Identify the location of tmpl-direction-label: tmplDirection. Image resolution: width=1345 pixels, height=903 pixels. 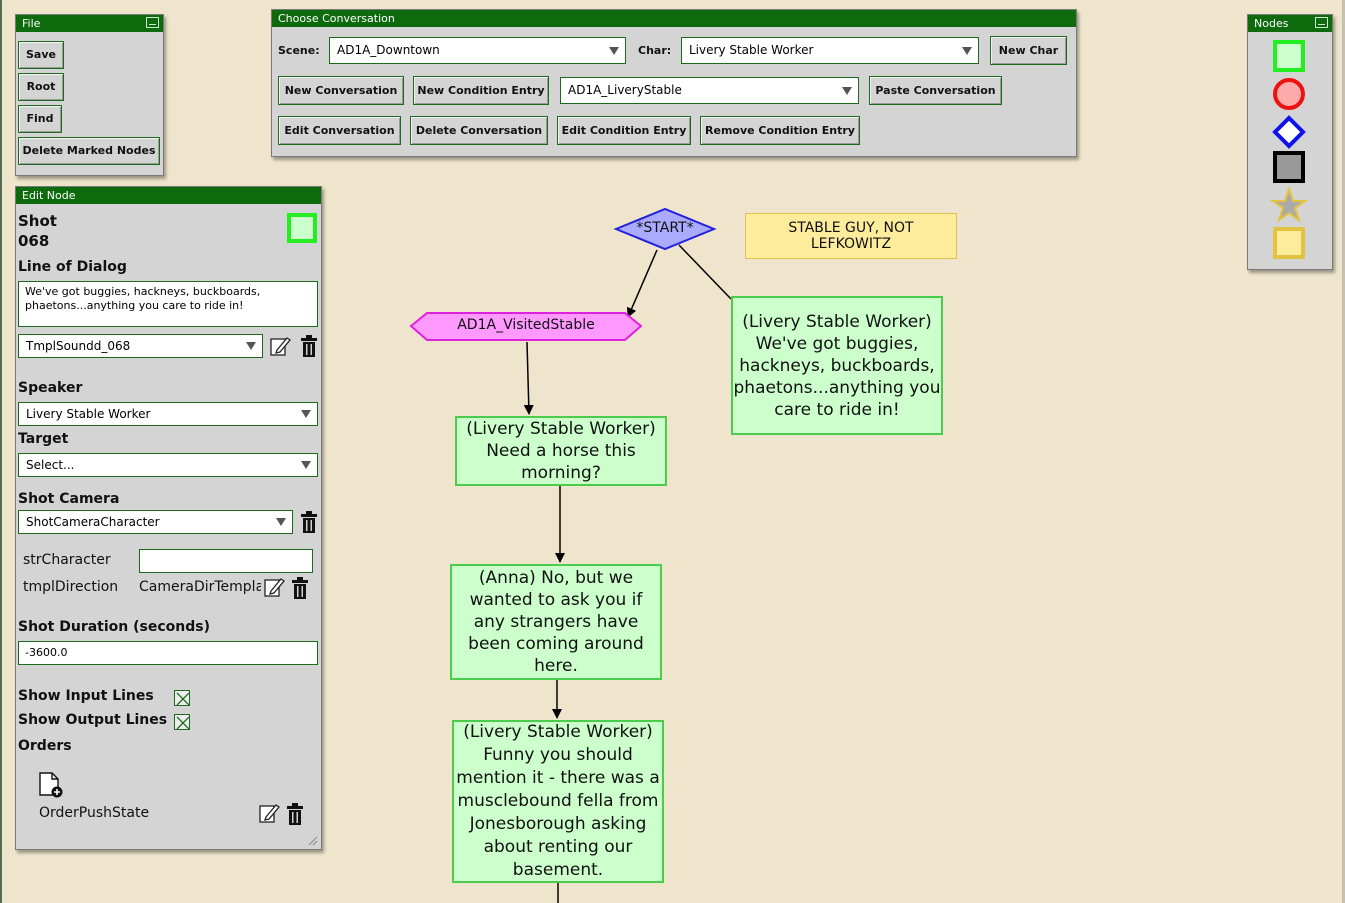
(71, 587).